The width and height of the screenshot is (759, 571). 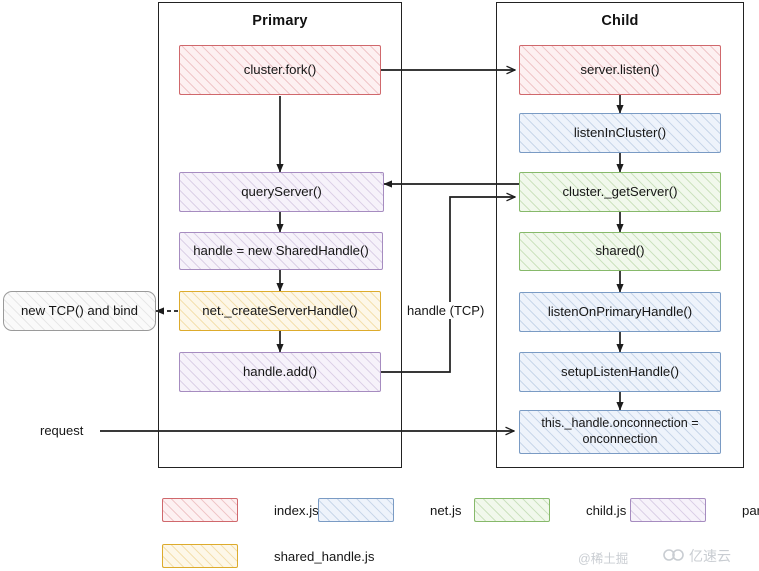 I want to click on node-setup-listen-handle: setupListenHandle(), so click(x=620, y=372).